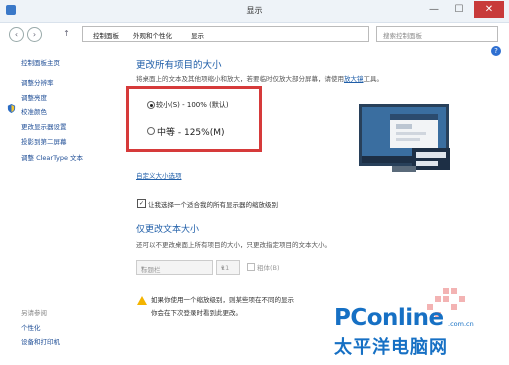 This screenshot has width=509, height=365. I want to click on highlight-box, so click(194, 119).